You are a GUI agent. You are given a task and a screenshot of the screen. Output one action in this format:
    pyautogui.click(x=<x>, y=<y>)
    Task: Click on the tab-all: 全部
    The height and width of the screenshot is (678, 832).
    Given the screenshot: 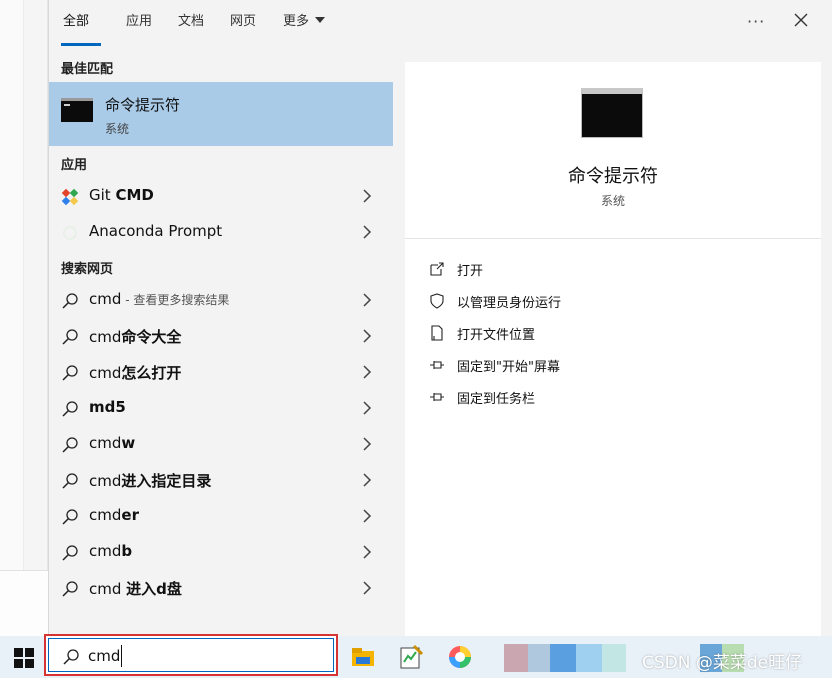 What is the action you would take?
    pyautogui.click(x=76, y=24)
    